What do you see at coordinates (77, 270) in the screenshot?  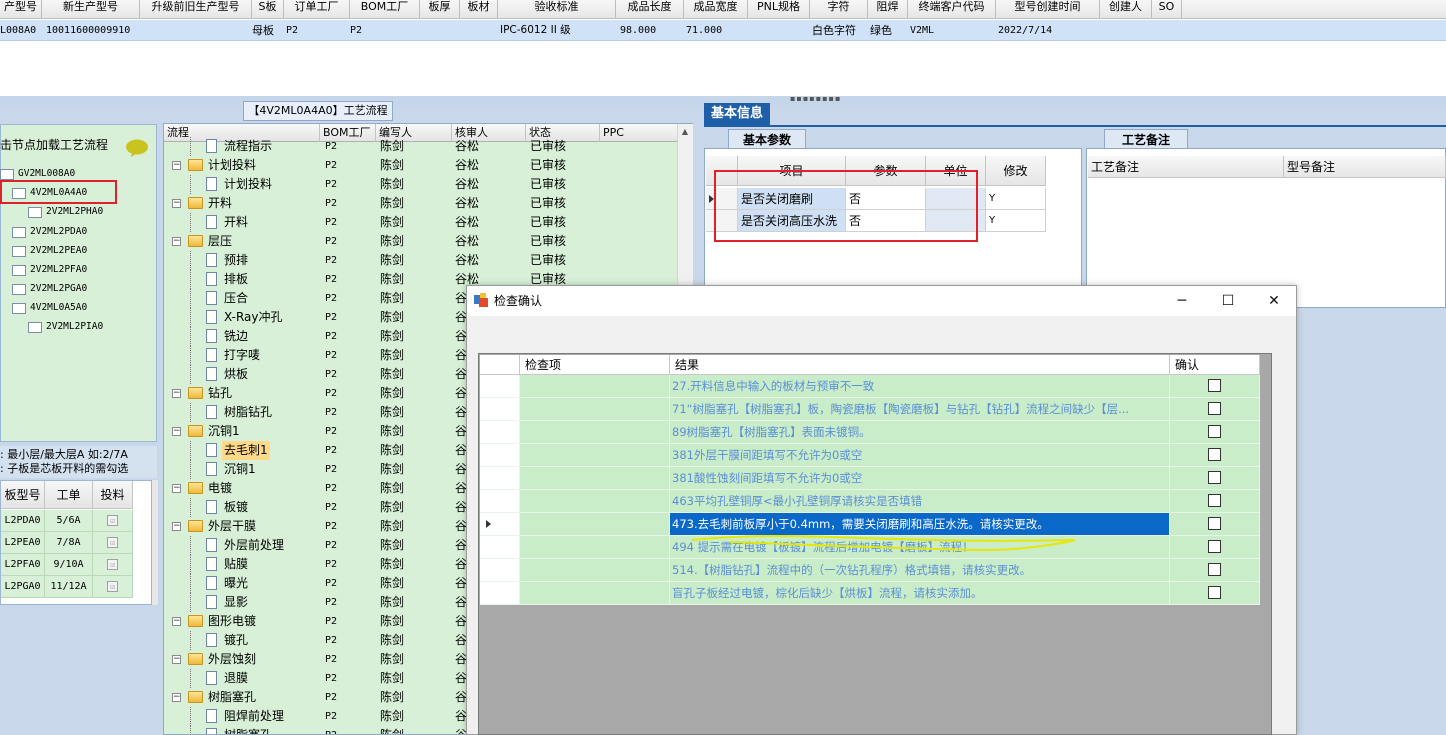 I see `tree-item: 2V2ML2PFA0` at bounding box center [77, 270].